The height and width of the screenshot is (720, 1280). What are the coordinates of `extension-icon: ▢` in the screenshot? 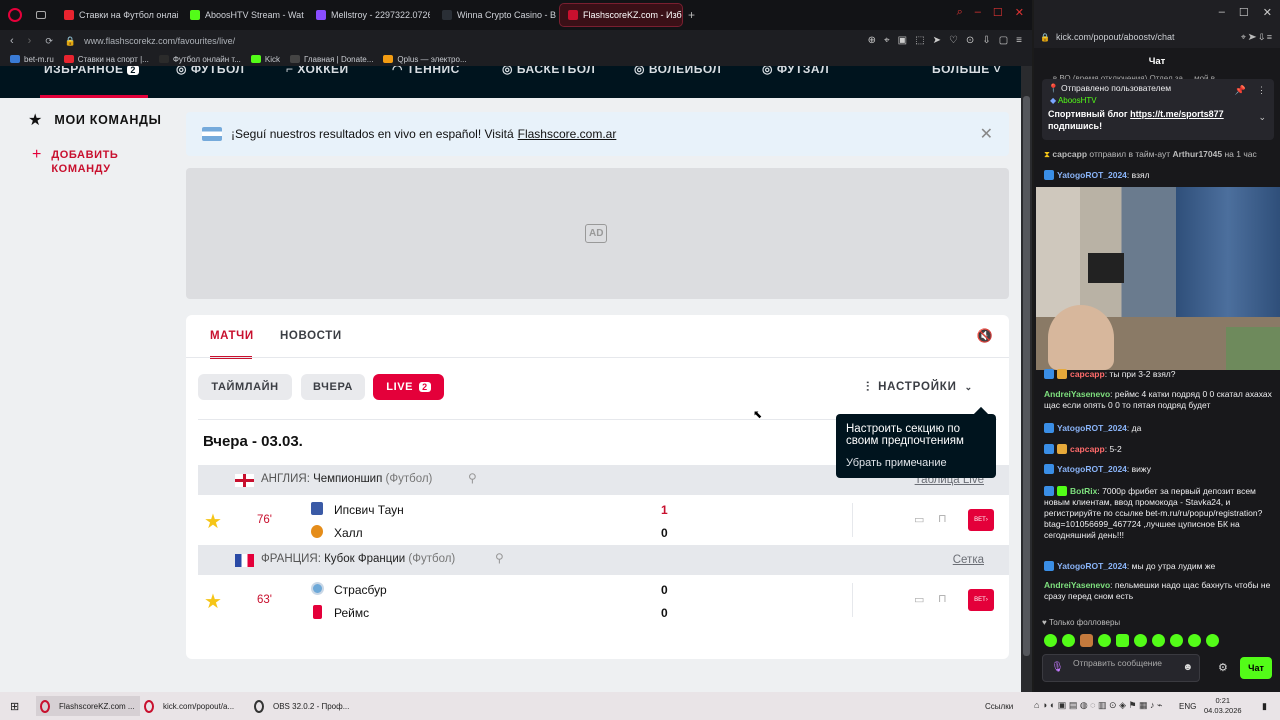 It's located at (1003, 40).